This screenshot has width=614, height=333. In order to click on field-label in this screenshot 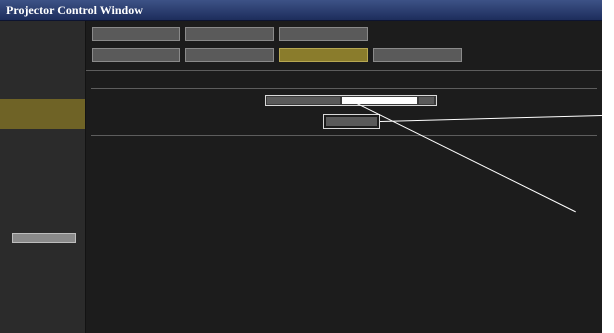, I will do `click(303, 100)`.